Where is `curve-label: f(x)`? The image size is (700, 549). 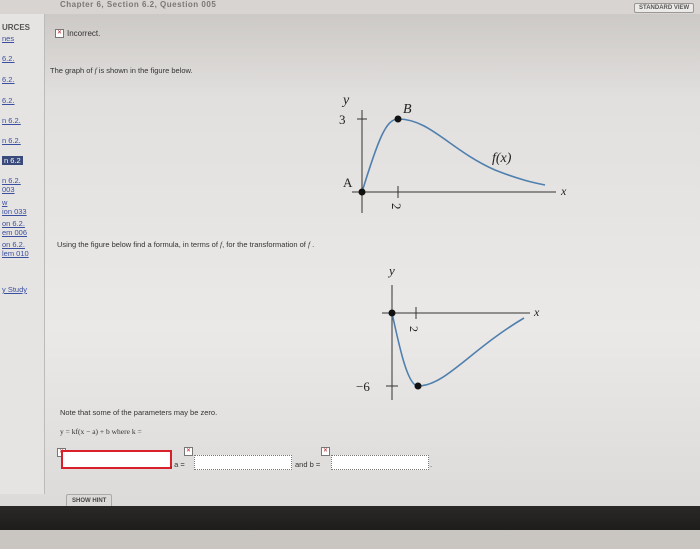 curve-label: f(x) is located at coordinates (502, 158).